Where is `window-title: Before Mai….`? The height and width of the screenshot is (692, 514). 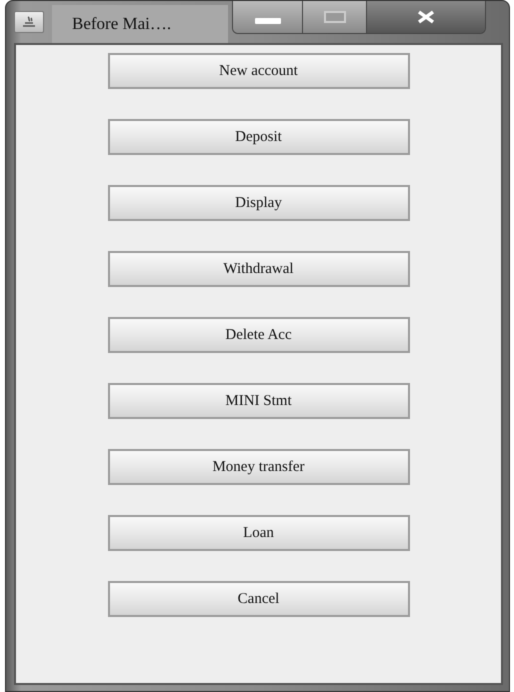 window-title: Before Mai…. is located at coordinates (140, 24).